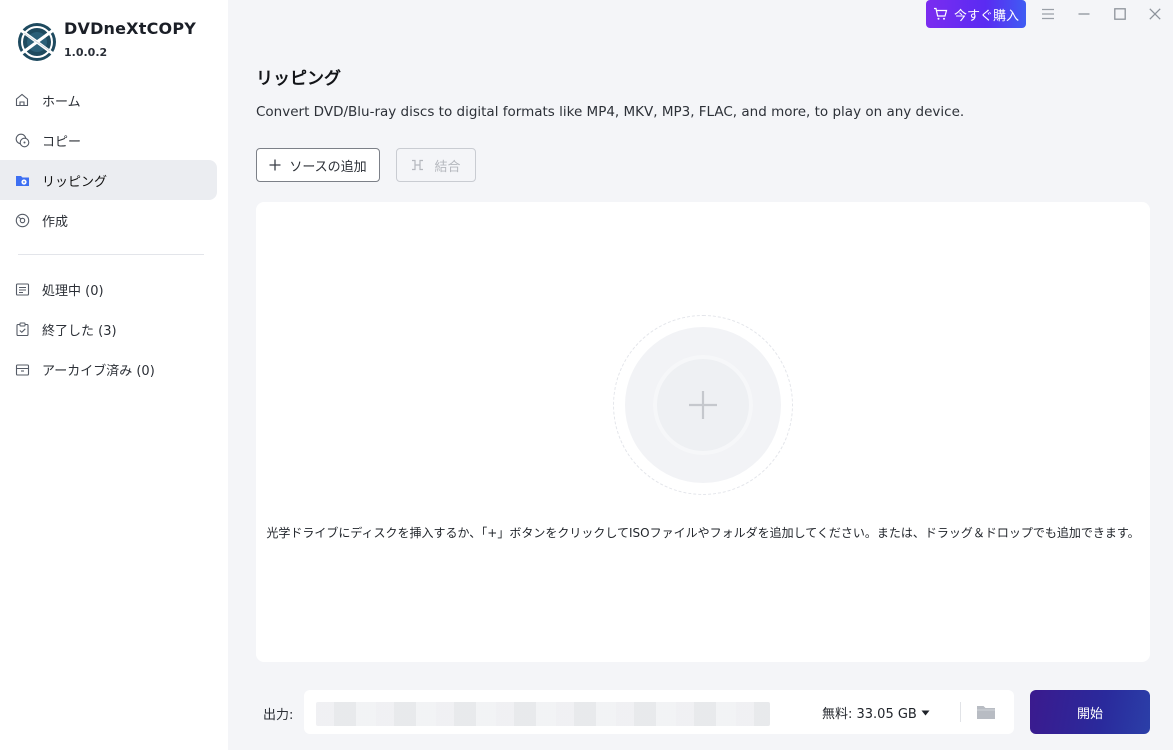  Describe the element at coordinates (79, 331) in the screenshot. I see `sidebar-item-label: 終了した (3)` at that location.